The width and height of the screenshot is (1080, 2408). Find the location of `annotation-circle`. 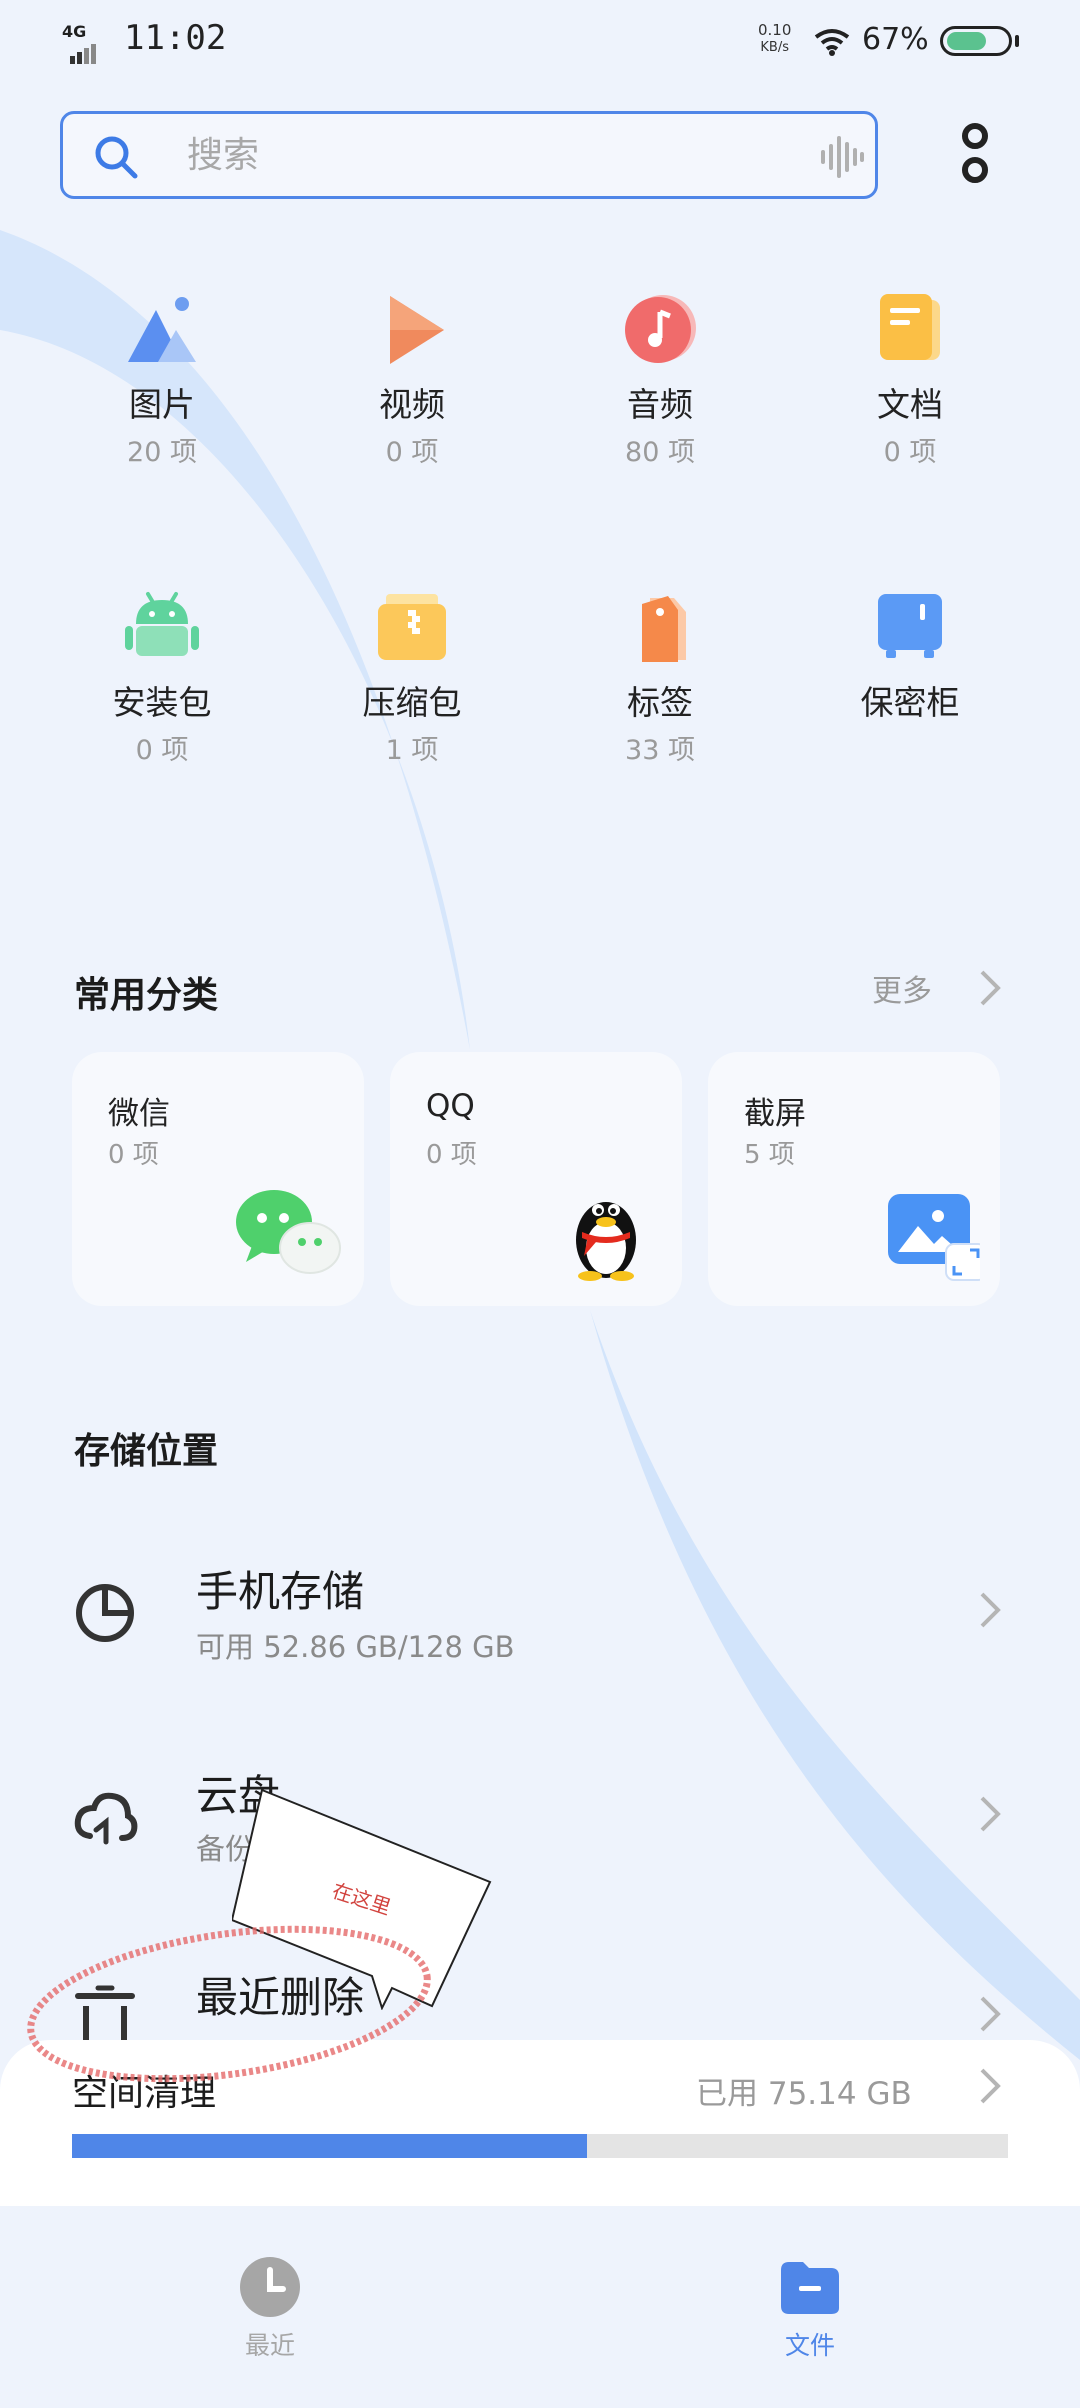

annotation-circle is located at coordinates (229, 2004).